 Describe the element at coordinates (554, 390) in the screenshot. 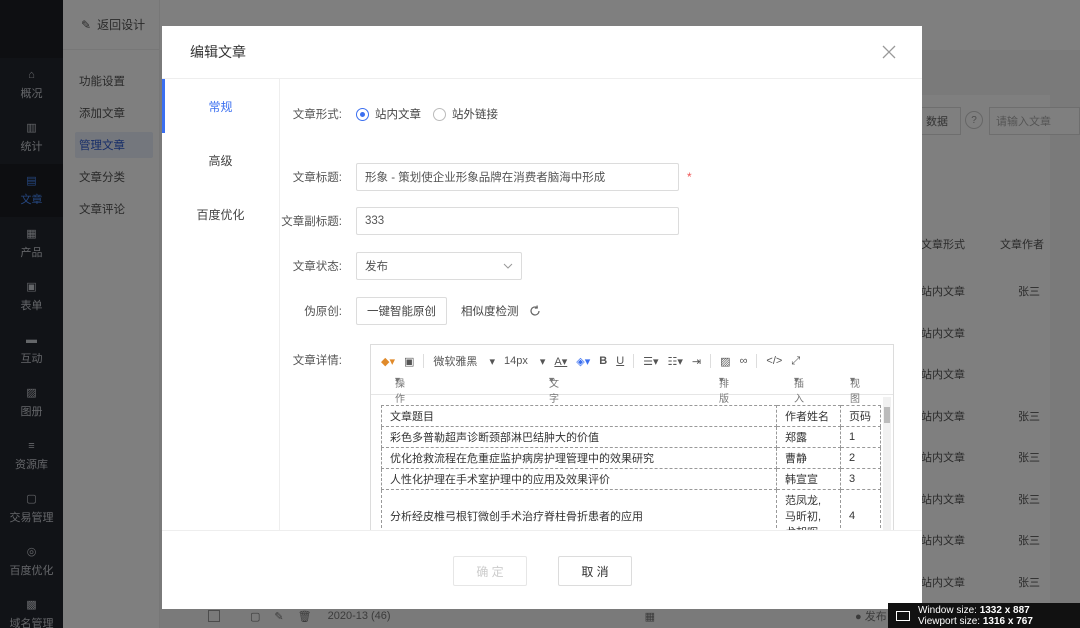

I see `group-text: 文字 ▾` at that location.